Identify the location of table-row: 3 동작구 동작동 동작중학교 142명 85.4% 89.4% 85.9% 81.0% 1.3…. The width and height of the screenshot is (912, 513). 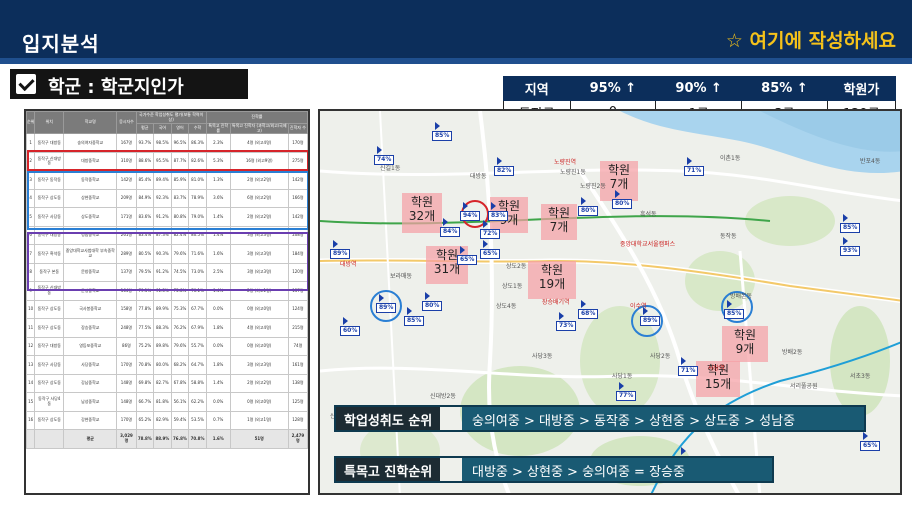
(167, 180).